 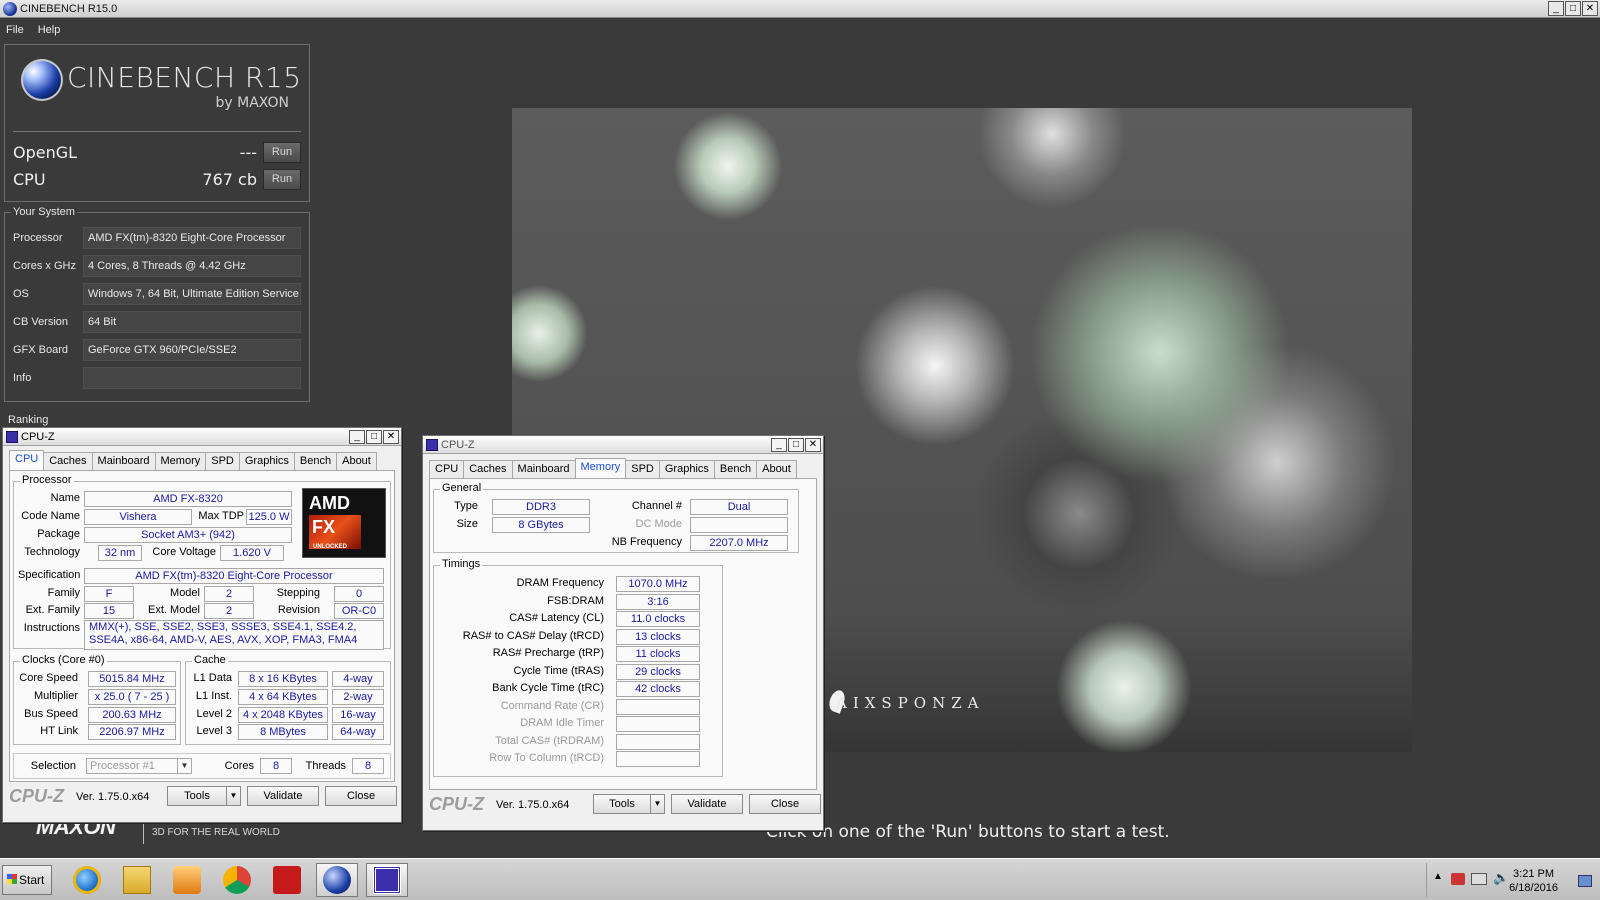 I want to click on system-value: 64 Bit, so click(x=192, y=322).